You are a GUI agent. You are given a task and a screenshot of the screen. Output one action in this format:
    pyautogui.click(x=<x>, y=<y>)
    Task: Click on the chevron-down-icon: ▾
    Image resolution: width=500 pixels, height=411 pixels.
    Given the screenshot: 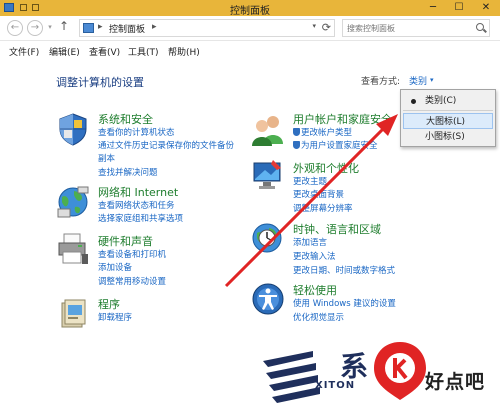 What is the action you would take?
    pyautogui.click(x=432, y=80)
    